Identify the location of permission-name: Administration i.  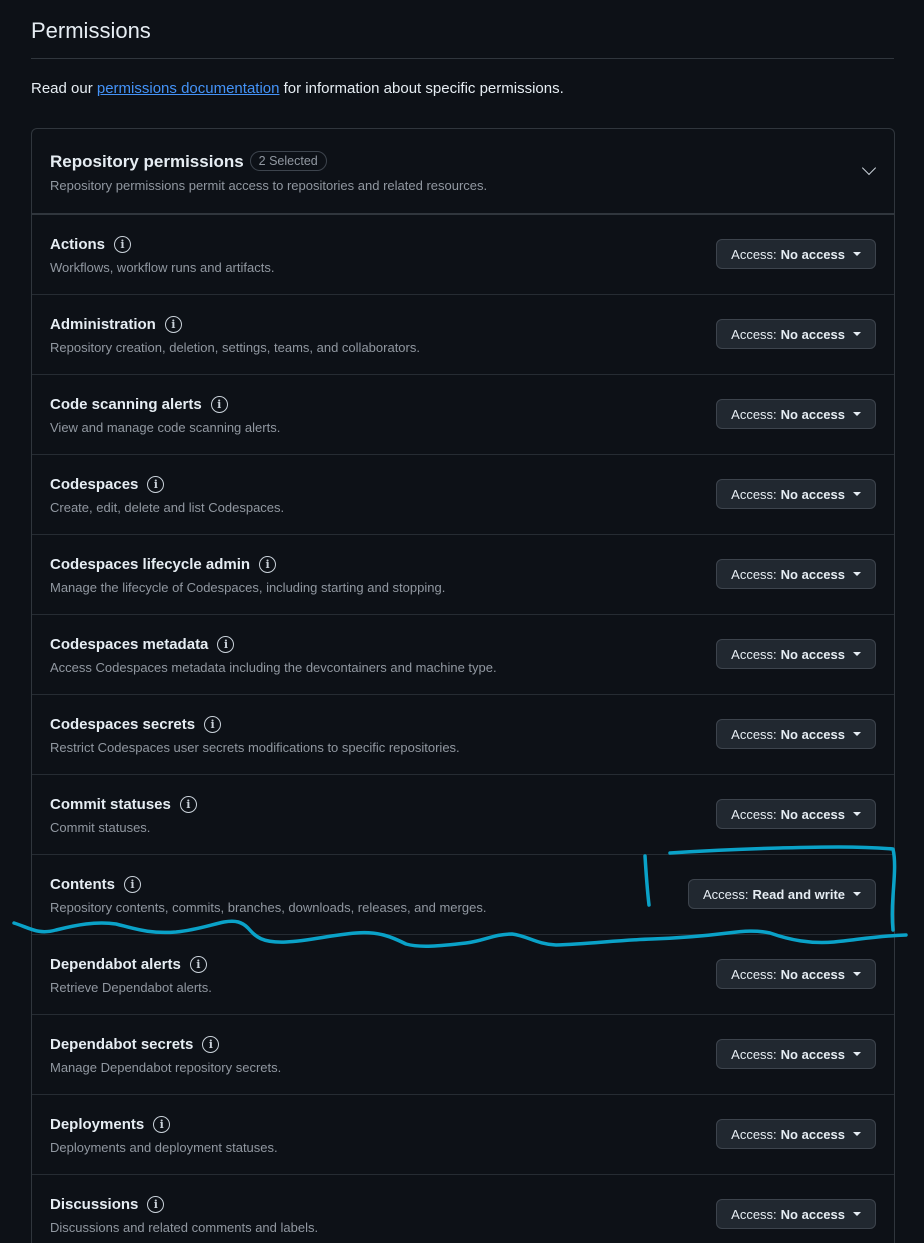
(116, 324).